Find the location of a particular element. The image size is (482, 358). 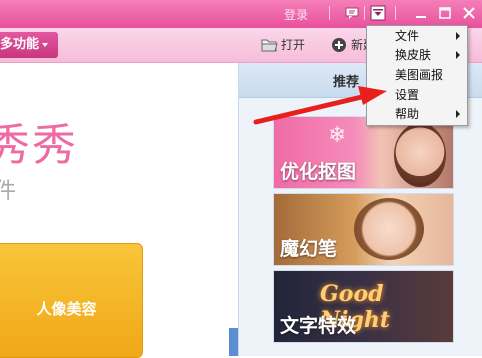

menu-item-skin: 换皮肤 is located at coordinates (417, 55).